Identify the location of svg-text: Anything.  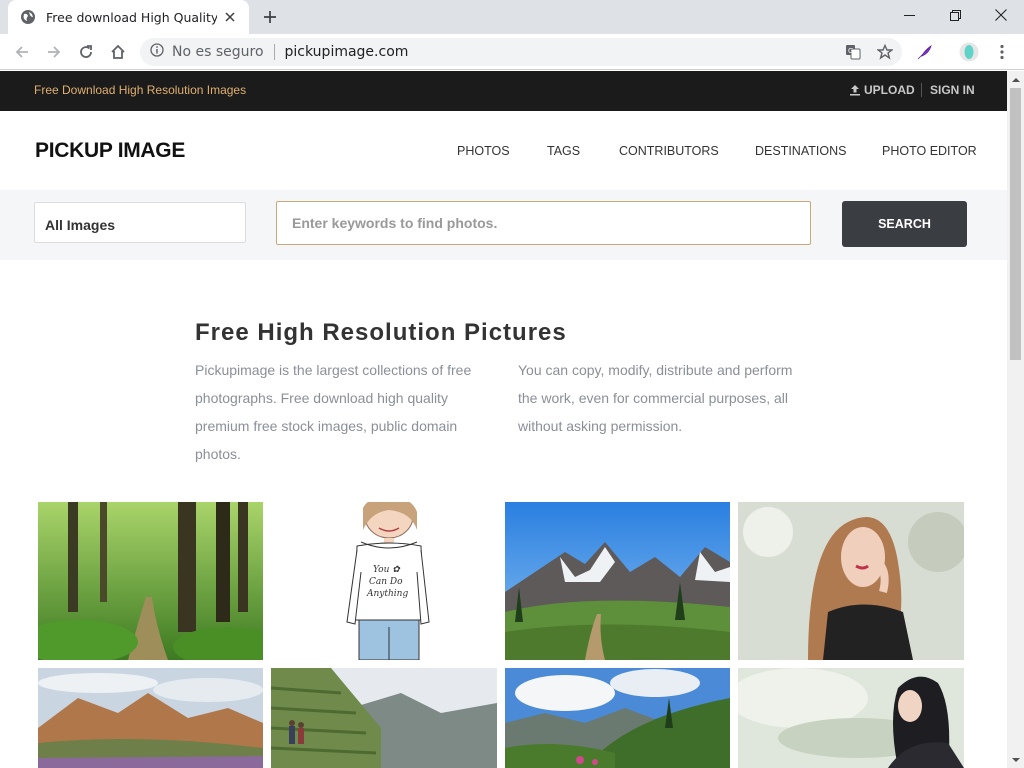
(387, 594).